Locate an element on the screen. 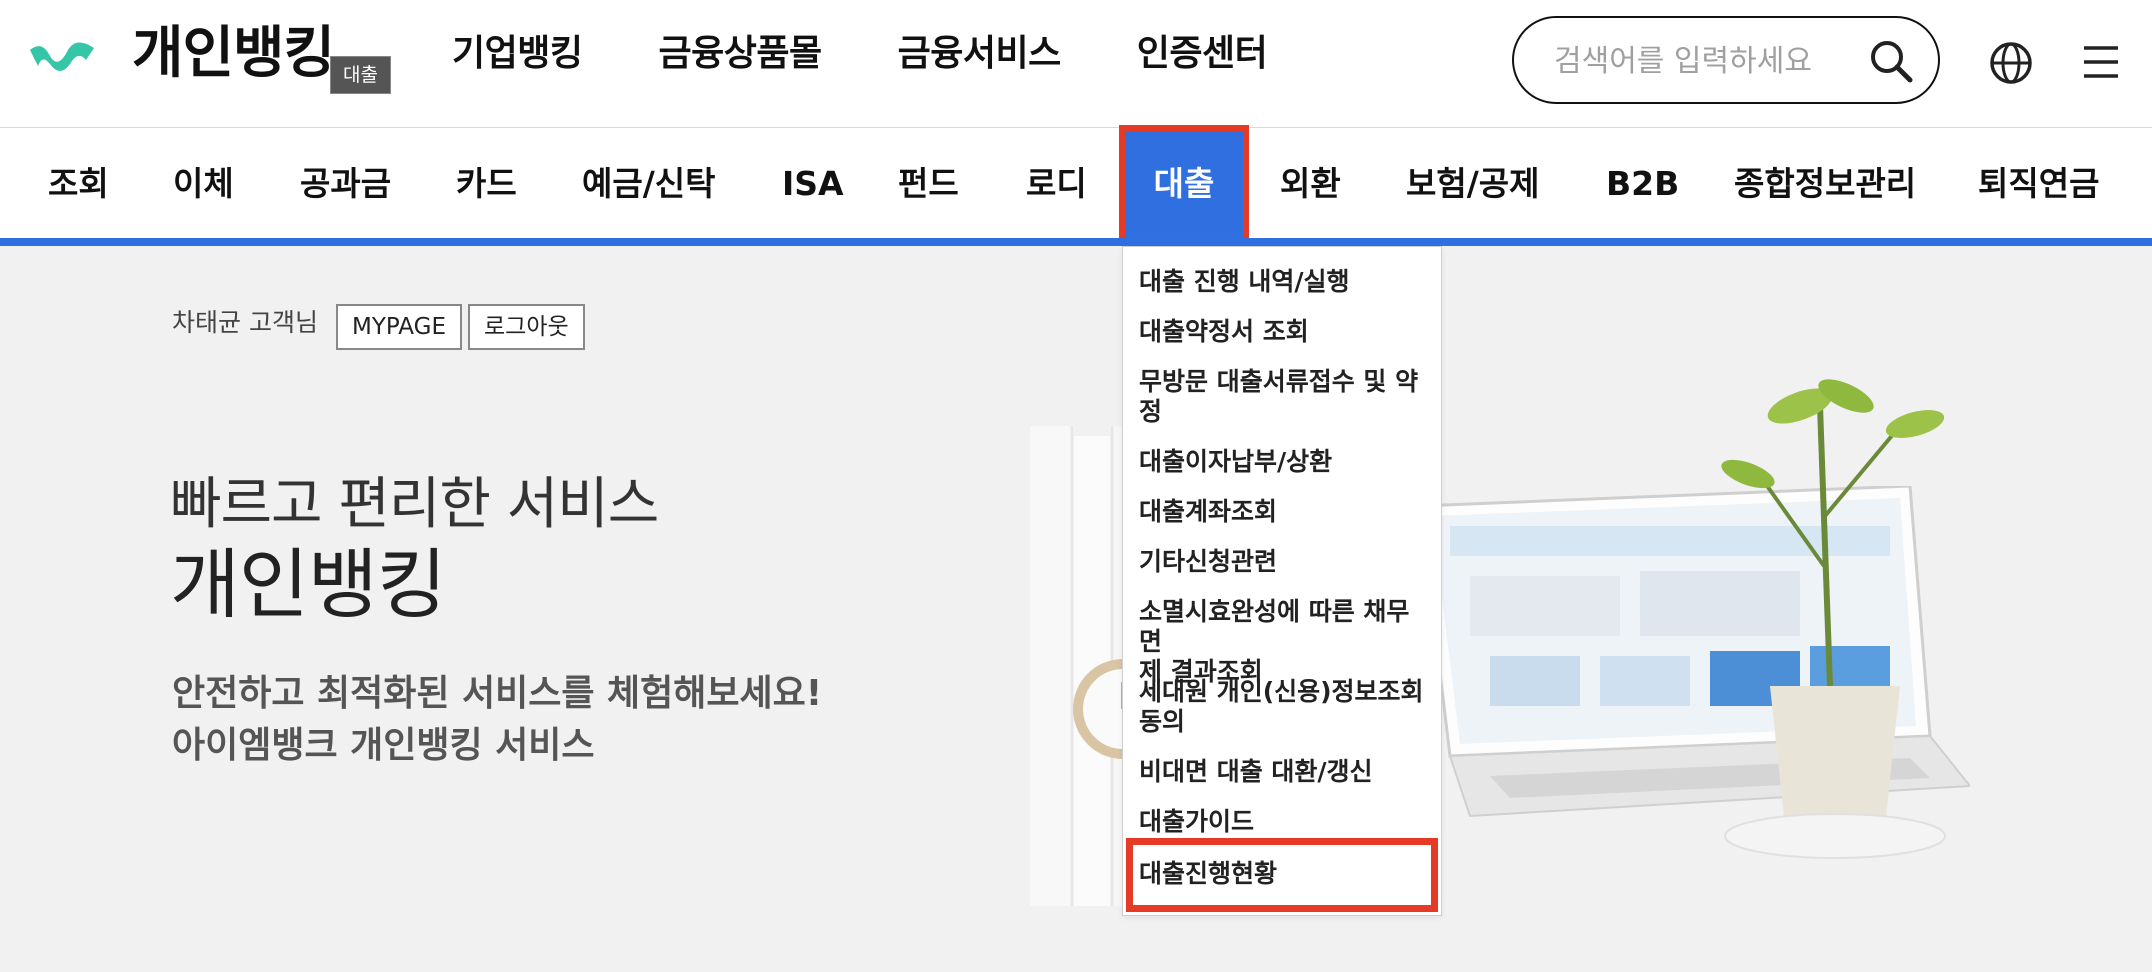  menu-item-loan-progress: 대출진행현황 is located at coordinates (1282, 875).